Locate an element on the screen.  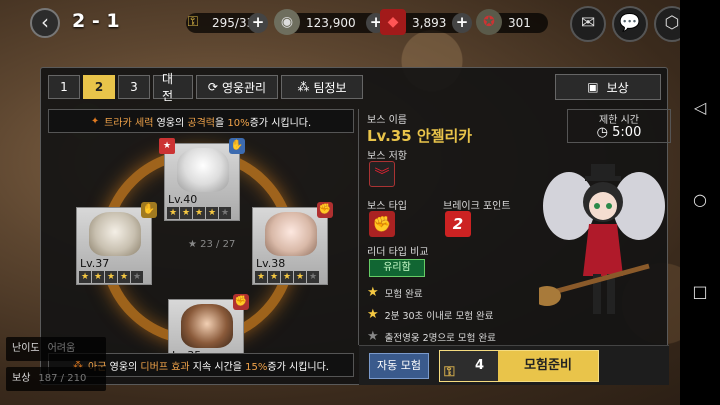
honor-medal-icon: ✪ is located at coordinates (489, 22).